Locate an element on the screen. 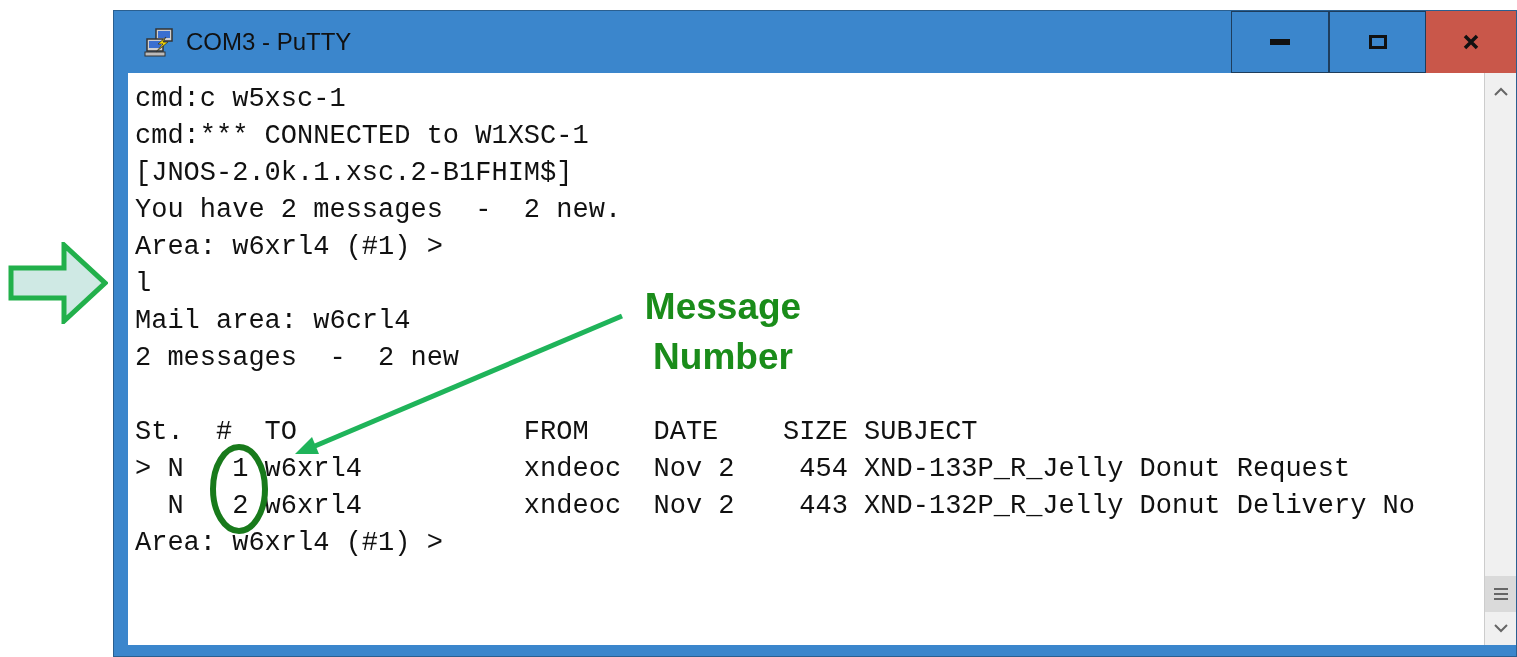 The width and height of the screenshot is (1517, 657). window-title: COM3 - PuTTY is located at coordinates (269, 42).